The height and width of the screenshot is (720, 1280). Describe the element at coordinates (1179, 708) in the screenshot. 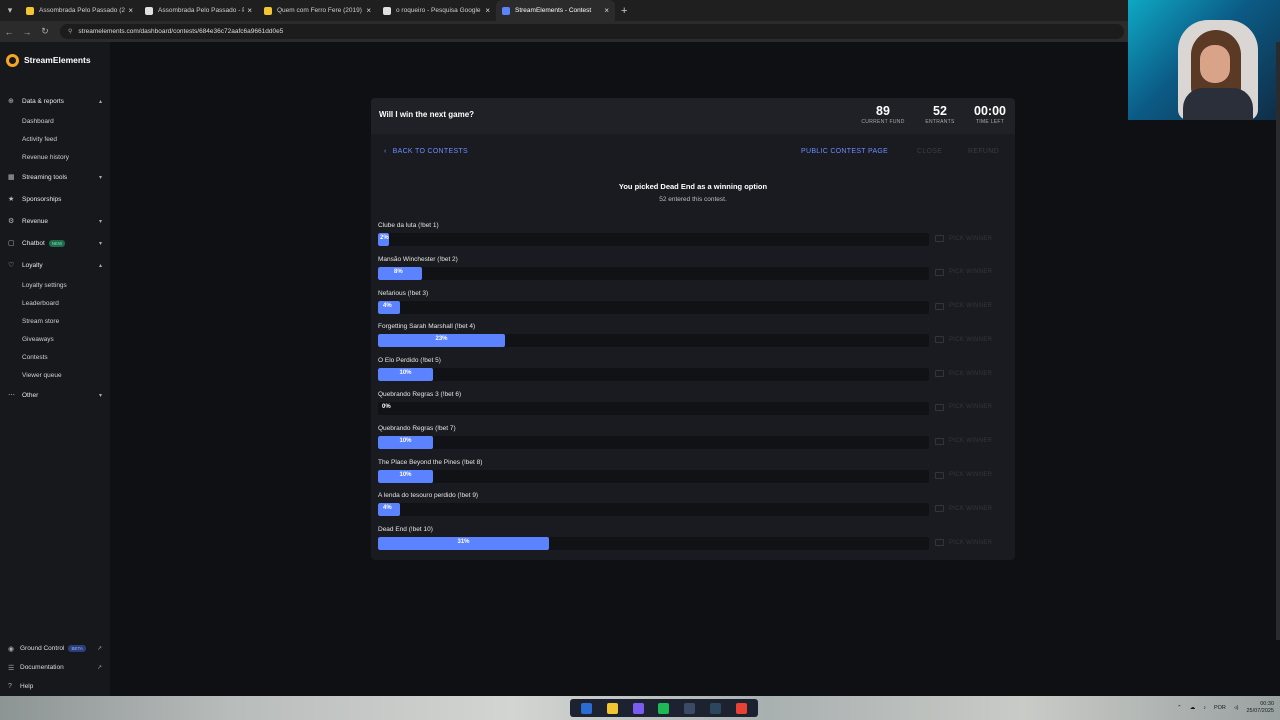

I see `chevron-up-icon: ⌃` at that location.